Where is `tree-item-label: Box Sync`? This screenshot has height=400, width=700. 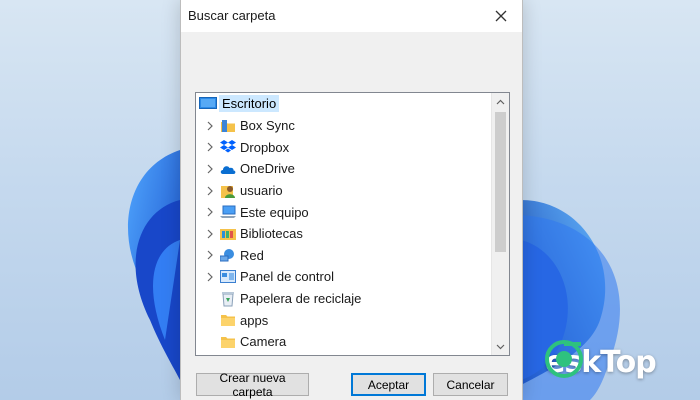 tree-item-label: Box Sync is located at coordinates (267, 126).